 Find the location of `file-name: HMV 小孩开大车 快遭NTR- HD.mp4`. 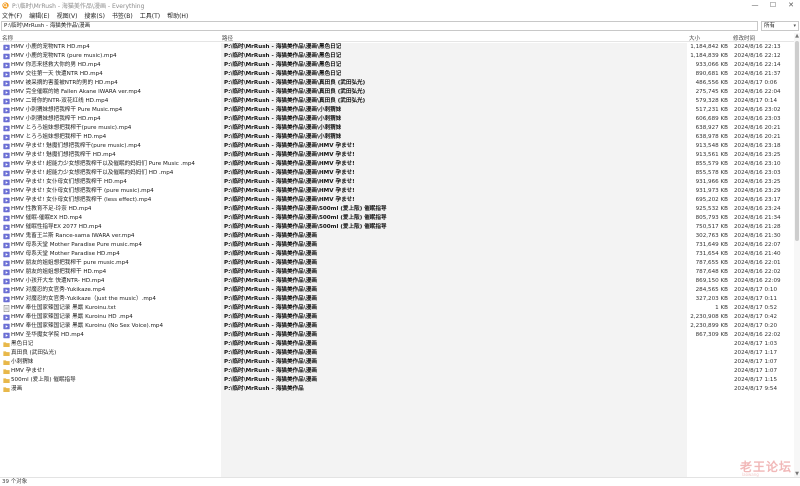

file-name: HMV 小孩开大车 快遭NTR- HD.mp4 is located at coordinates (58, 281).